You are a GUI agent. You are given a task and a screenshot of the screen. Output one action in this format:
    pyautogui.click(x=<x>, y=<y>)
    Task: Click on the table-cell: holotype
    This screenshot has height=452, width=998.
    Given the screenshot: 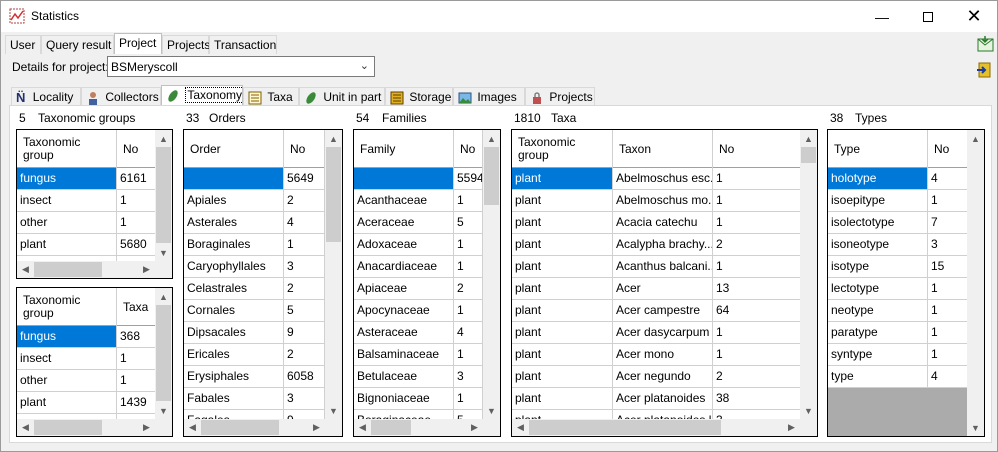 What is the action you would take?
    pyautogui.click(x=878, y=178)
    